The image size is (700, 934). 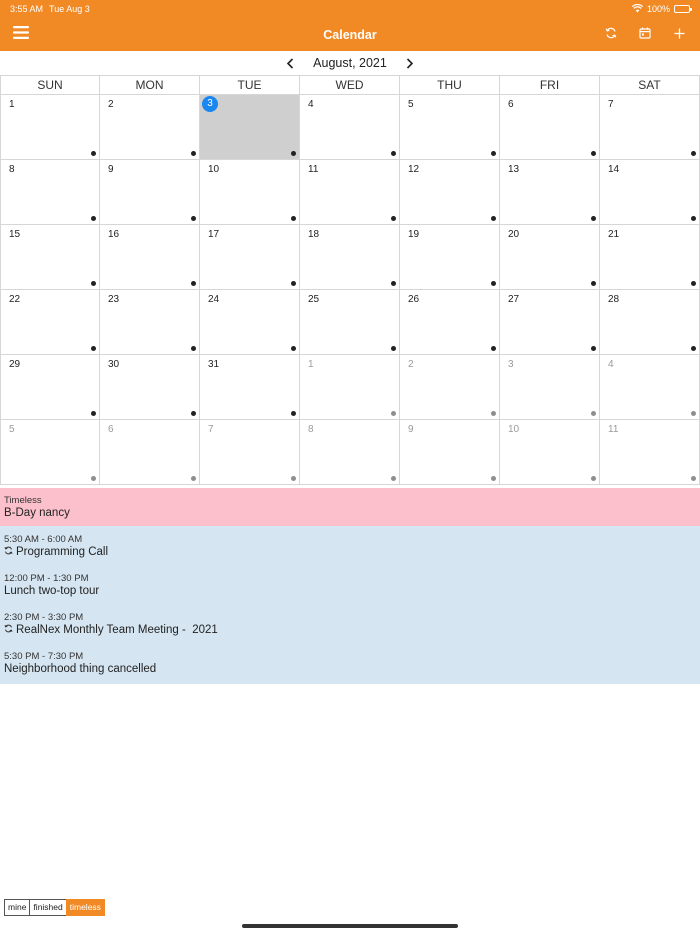 What do you see at coordinates (550, 257) in the screenshot?
I see `day-cell: 20` at bounding box center [550, 257].